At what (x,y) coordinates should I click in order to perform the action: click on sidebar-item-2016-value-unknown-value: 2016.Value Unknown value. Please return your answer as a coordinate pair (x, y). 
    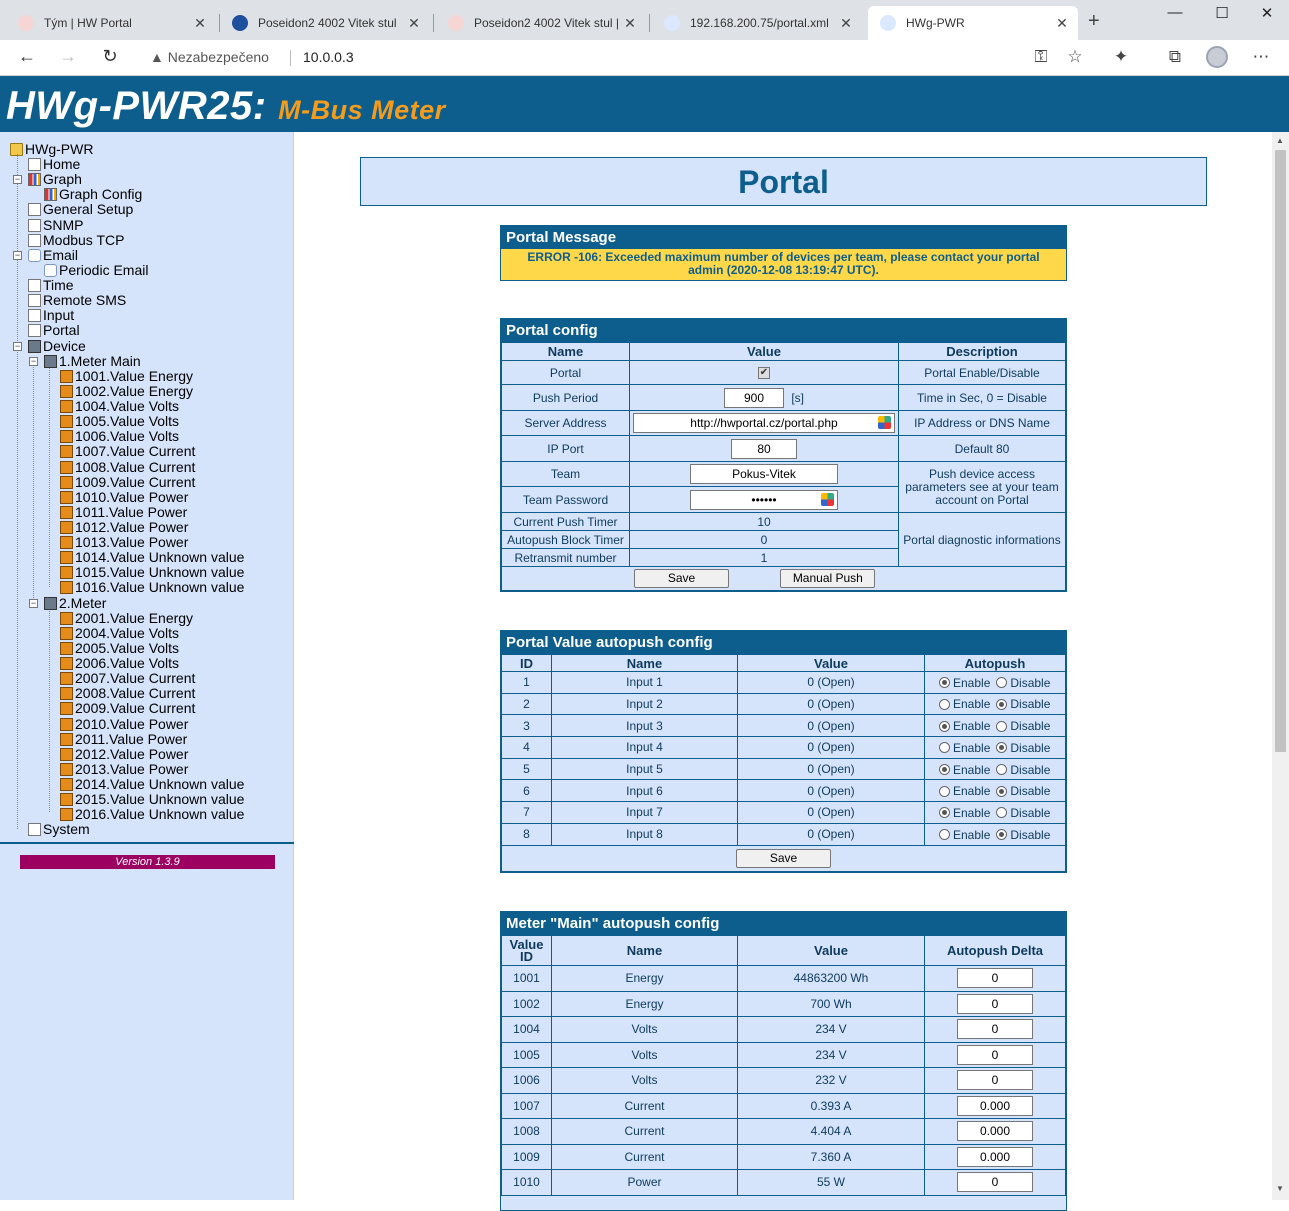
    Looking at the image, I should click on (152, 814).